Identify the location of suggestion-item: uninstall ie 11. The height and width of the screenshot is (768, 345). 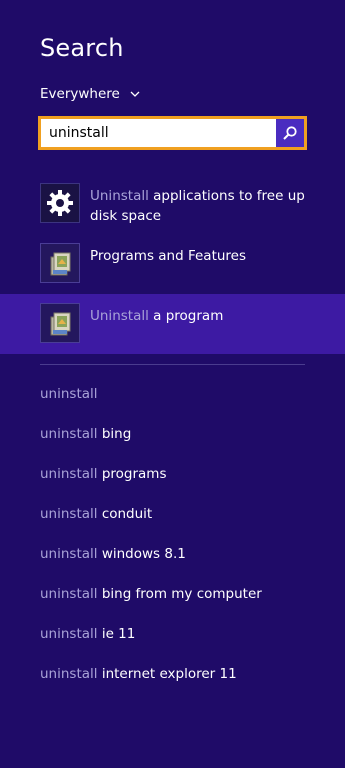
(87, 634).